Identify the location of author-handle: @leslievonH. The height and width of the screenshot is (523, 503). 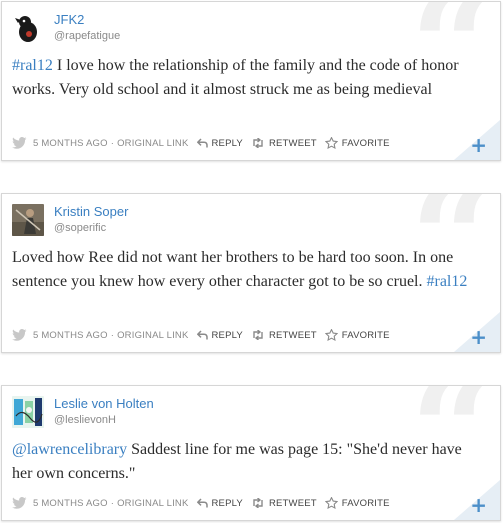
(85, 420).